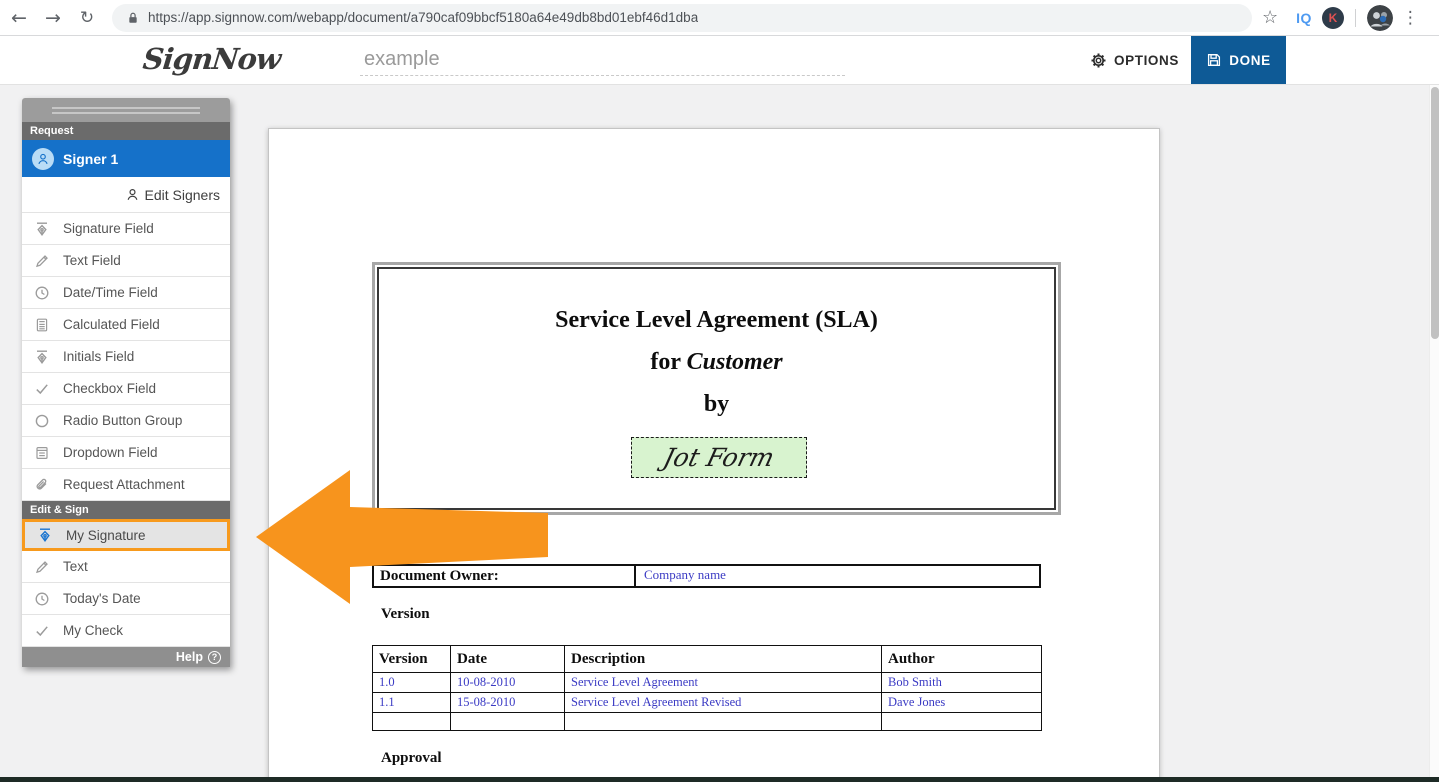 The width and height of the screenshot is (1439, 782). I want to click on request-section-header: Request, so click(126, 131).